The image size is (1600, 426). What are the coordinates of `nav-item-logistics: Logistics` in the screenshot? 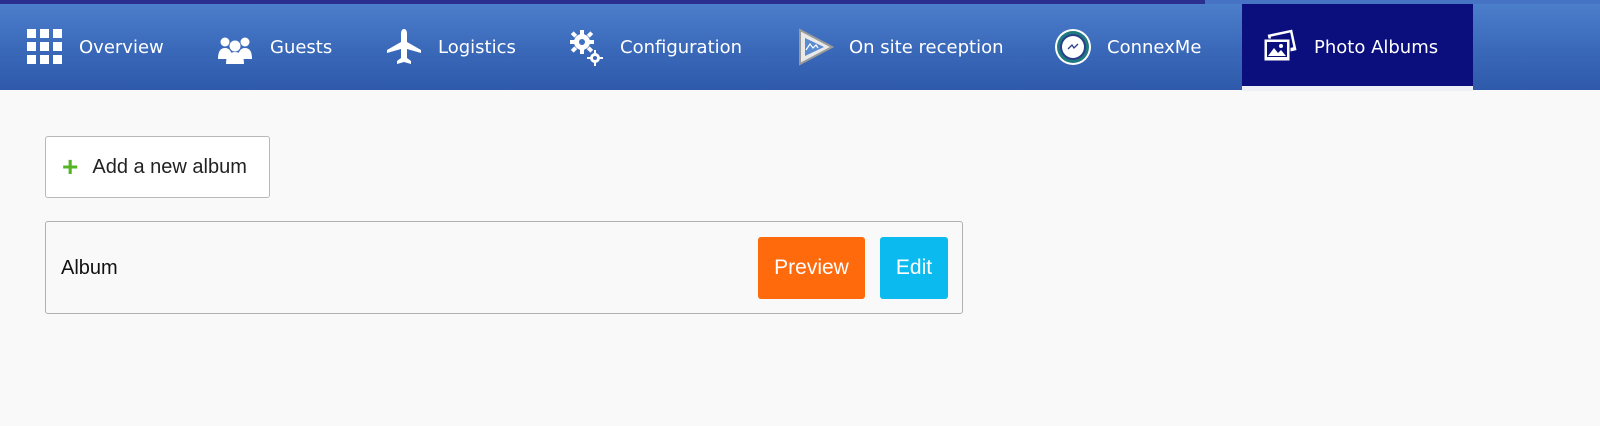 It's located at (450, 47).